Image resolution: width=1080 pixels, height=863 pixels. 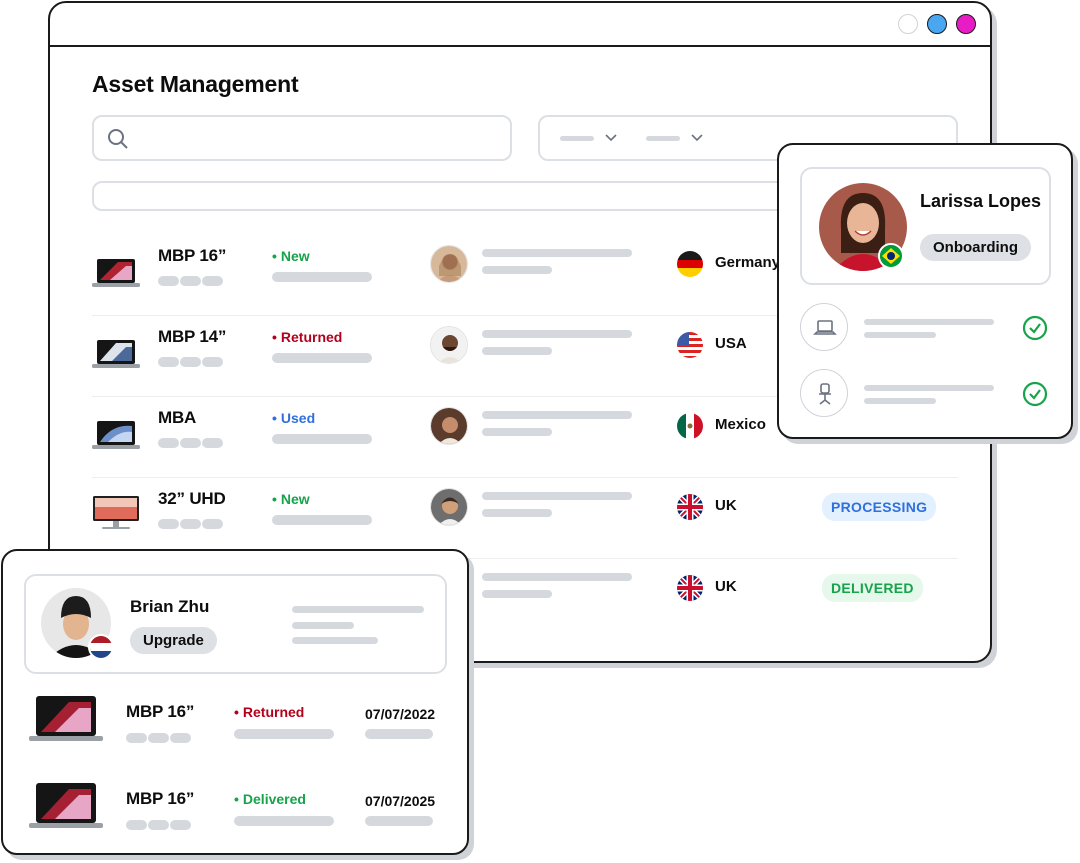 What do you see at coordinates (879, 507) in the screenshot?
I see `status-badge: PROCESSING` at bounding box center [879, 507].